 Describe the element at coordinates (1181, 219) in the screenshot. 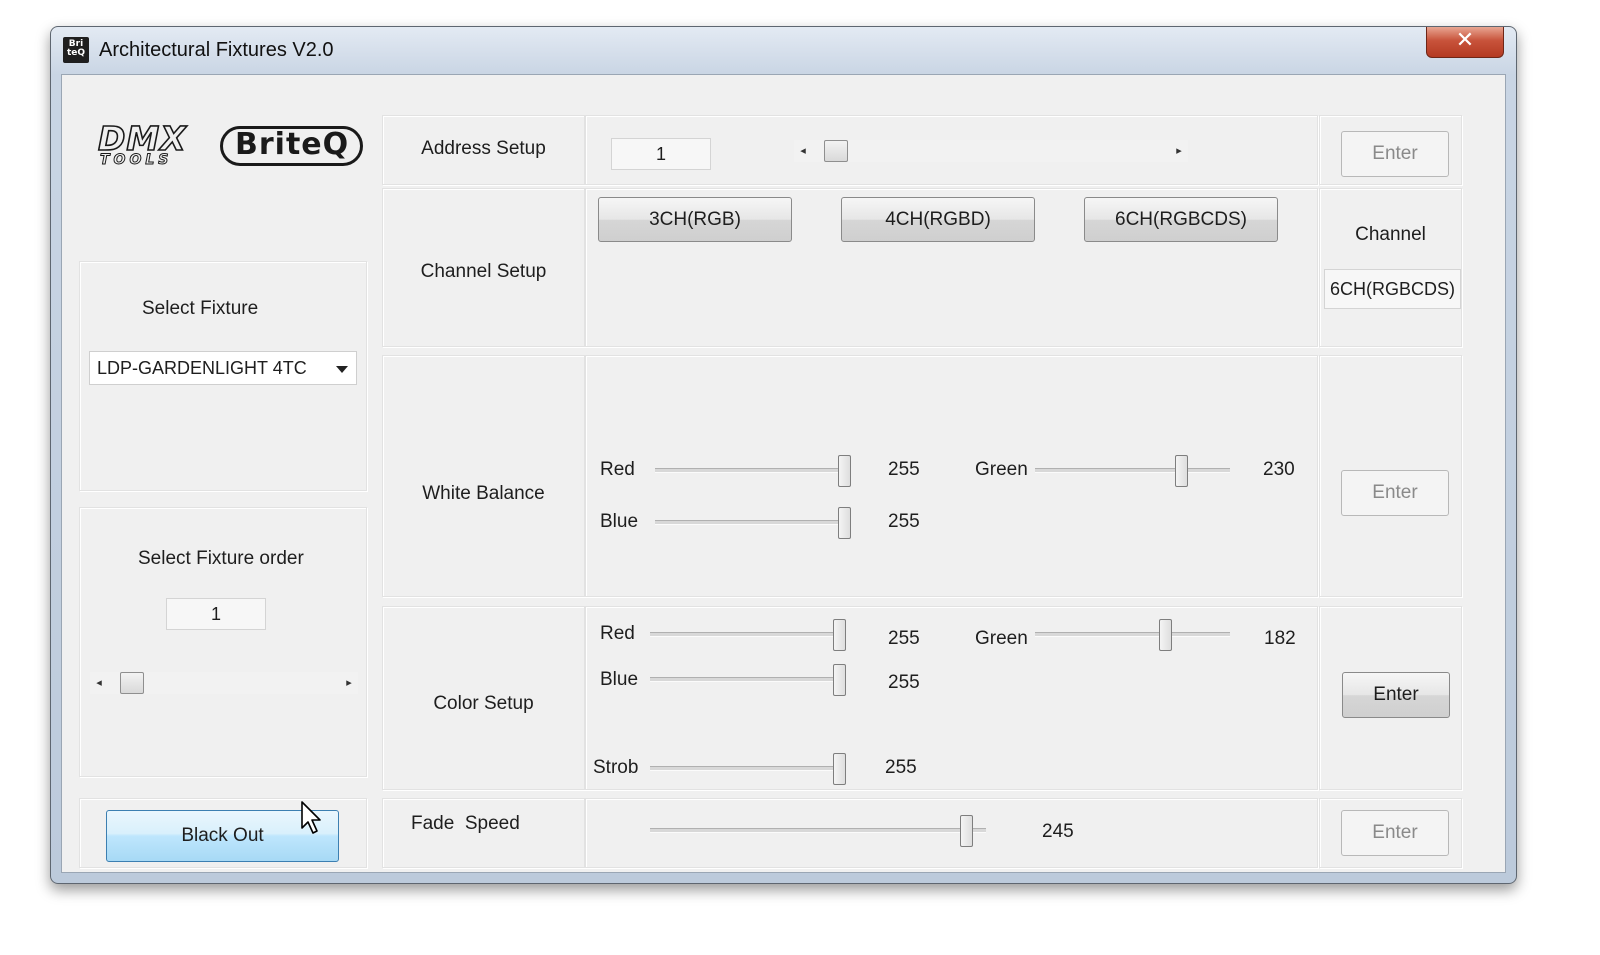

I see `channel-6ch-button: 6CH(RGBCDS)` at that location.